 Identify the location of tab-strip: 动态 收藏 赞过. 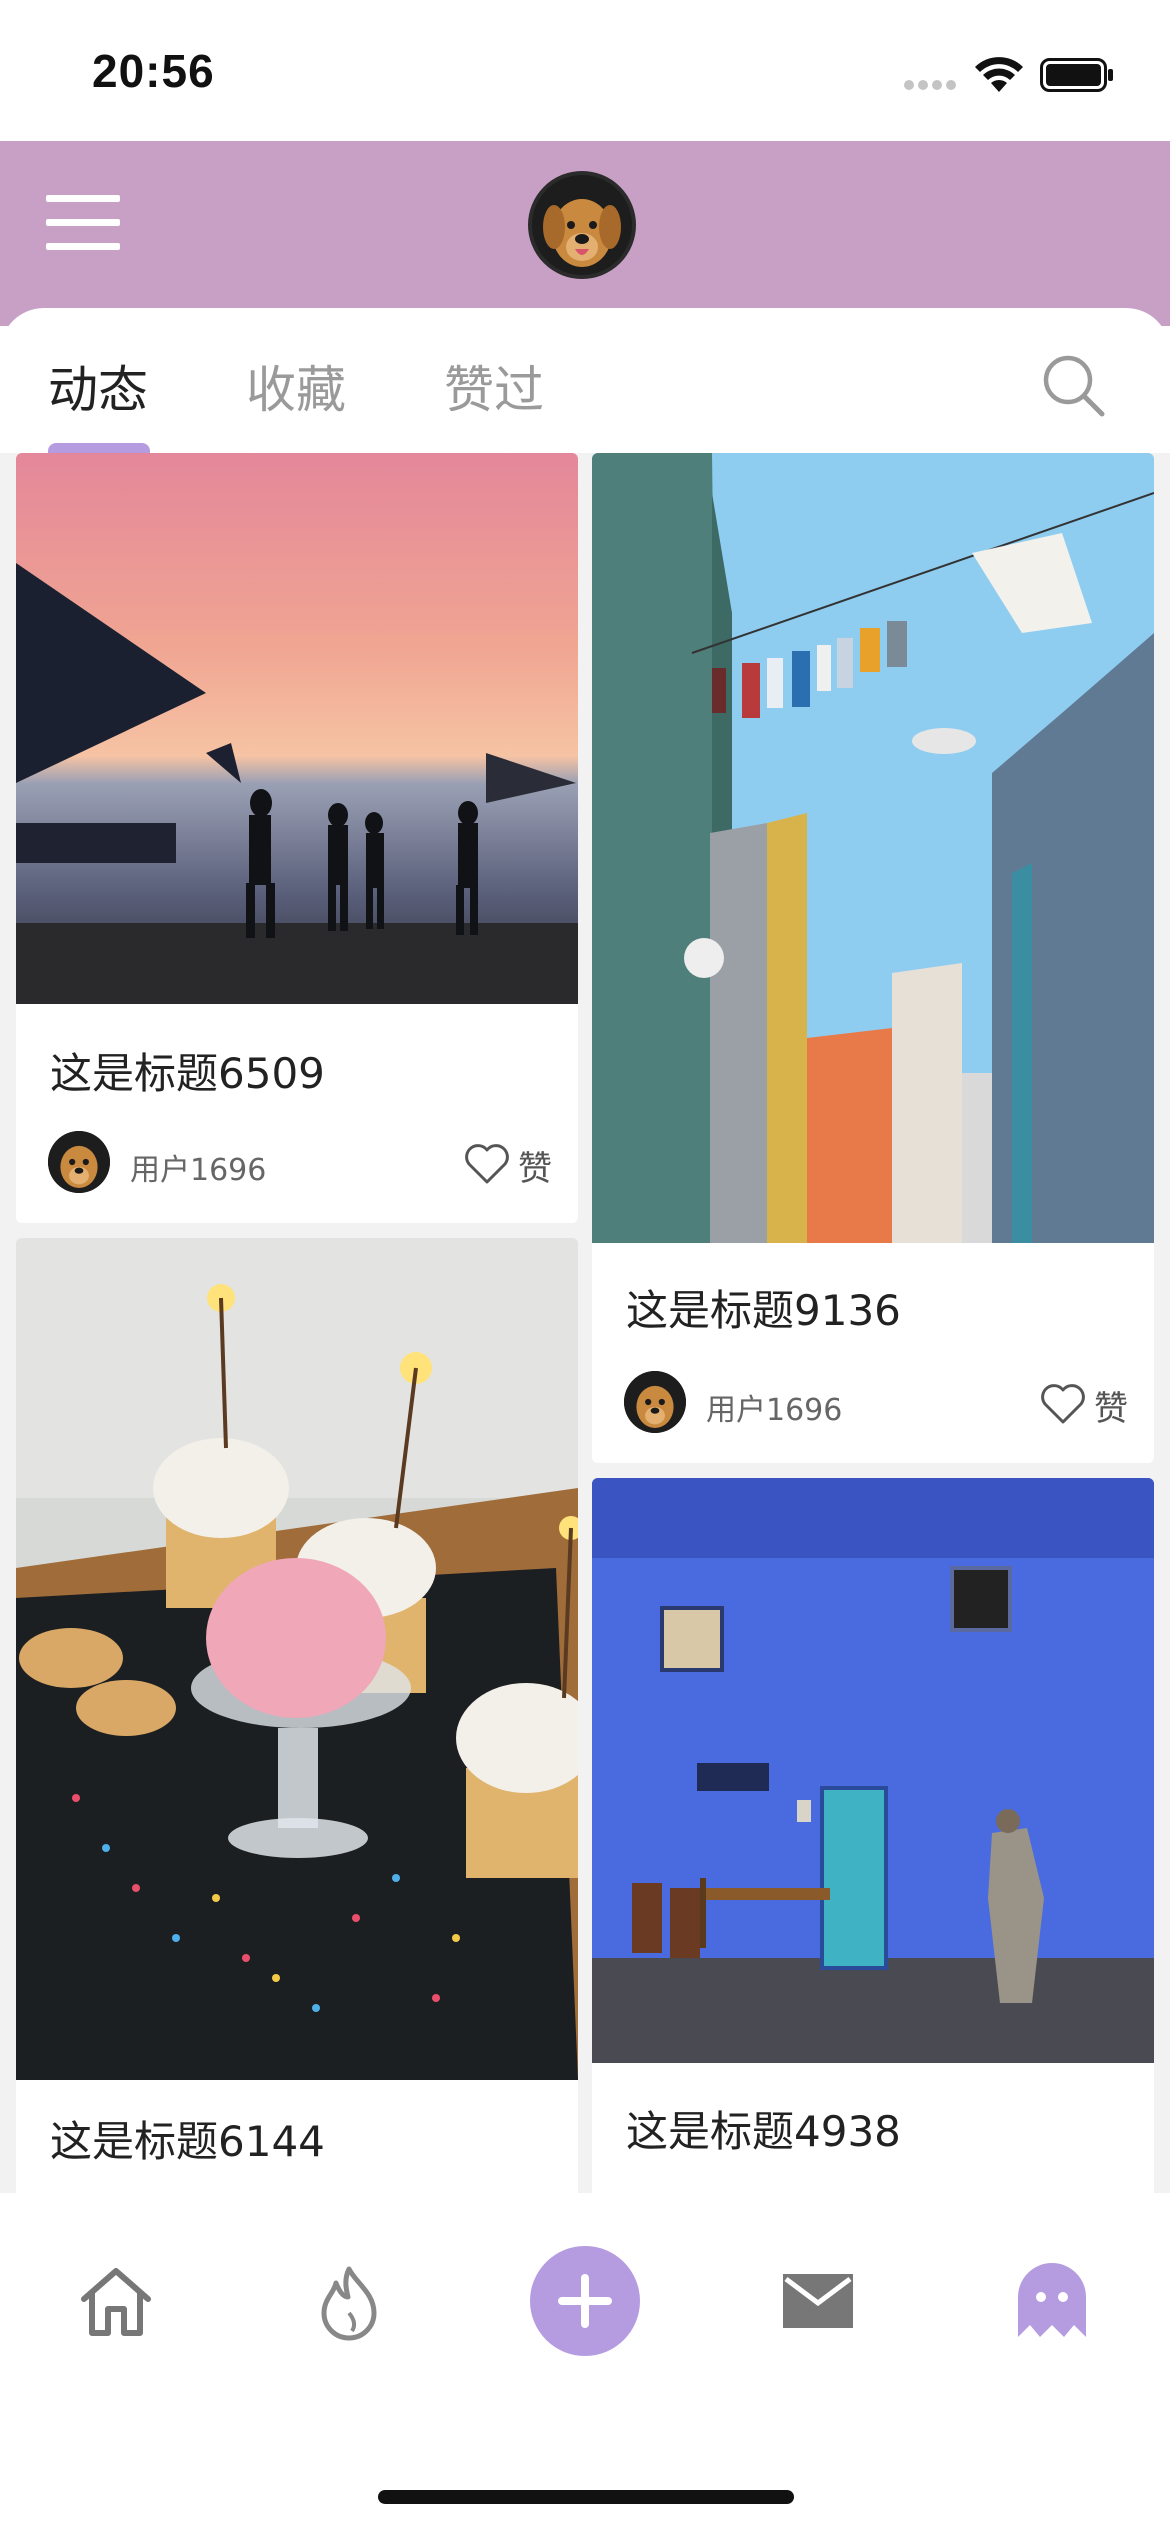
(585, 380).